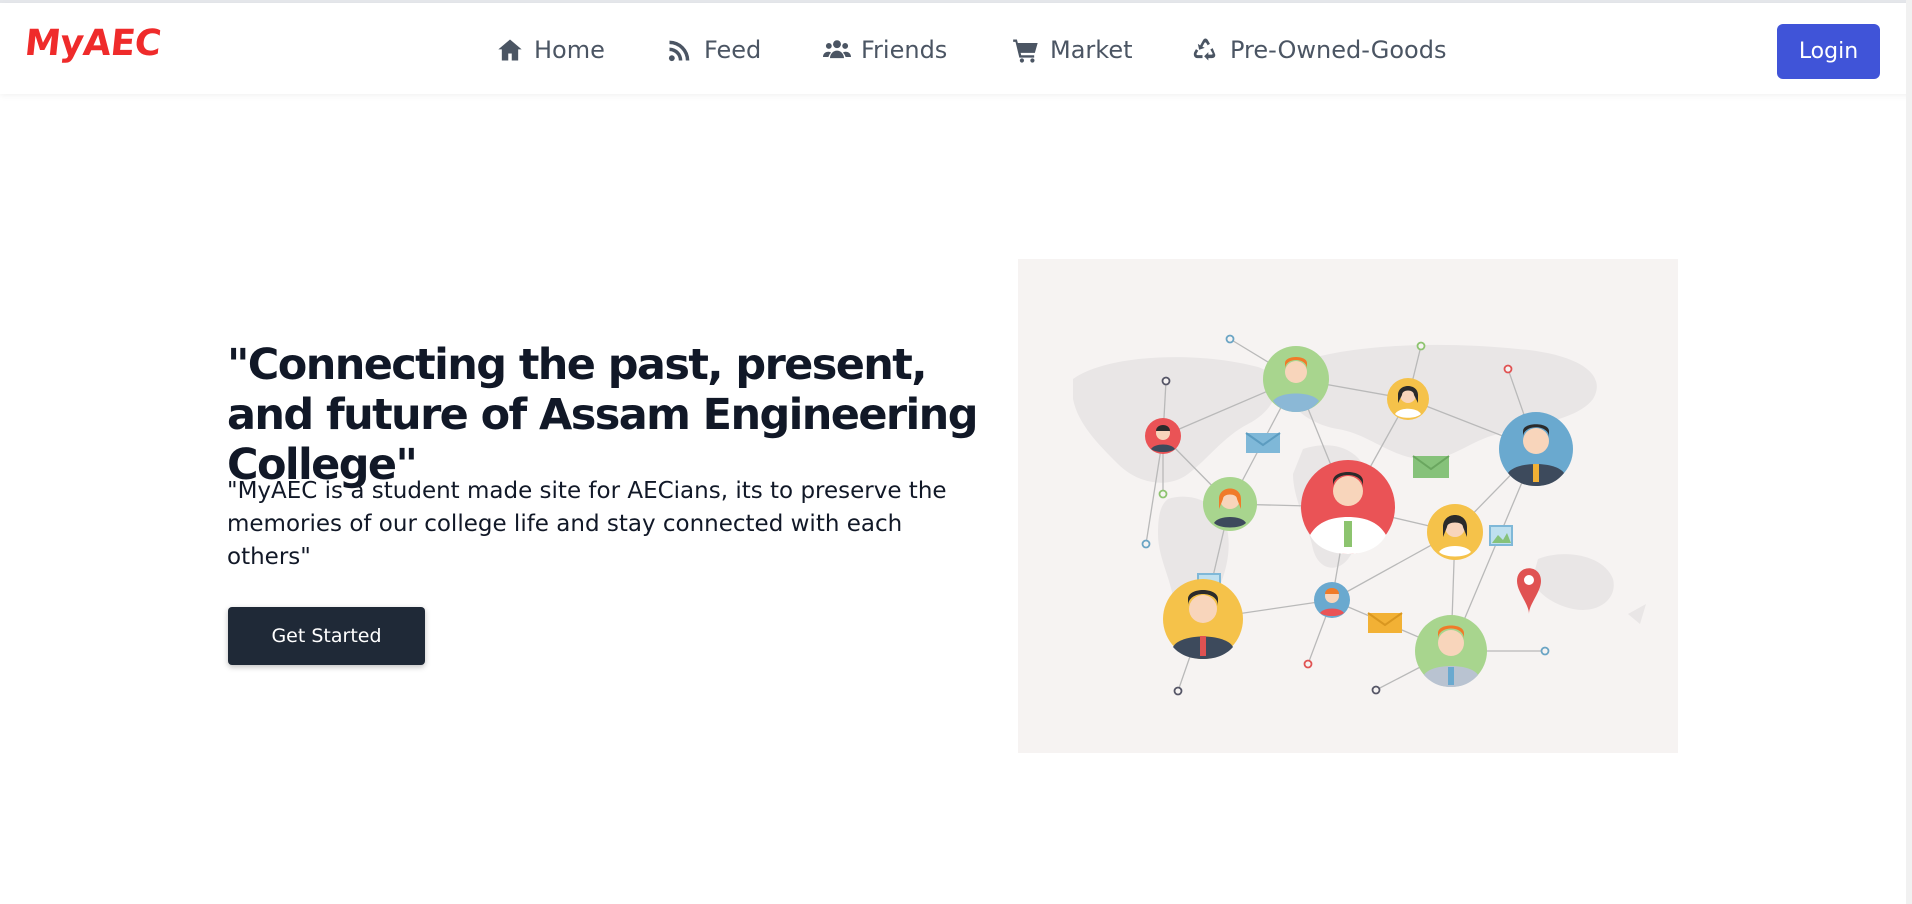 The width and height of the screenshot is (1912, 904). I want to click on site-logo: MyAEC, so click(93, 43).